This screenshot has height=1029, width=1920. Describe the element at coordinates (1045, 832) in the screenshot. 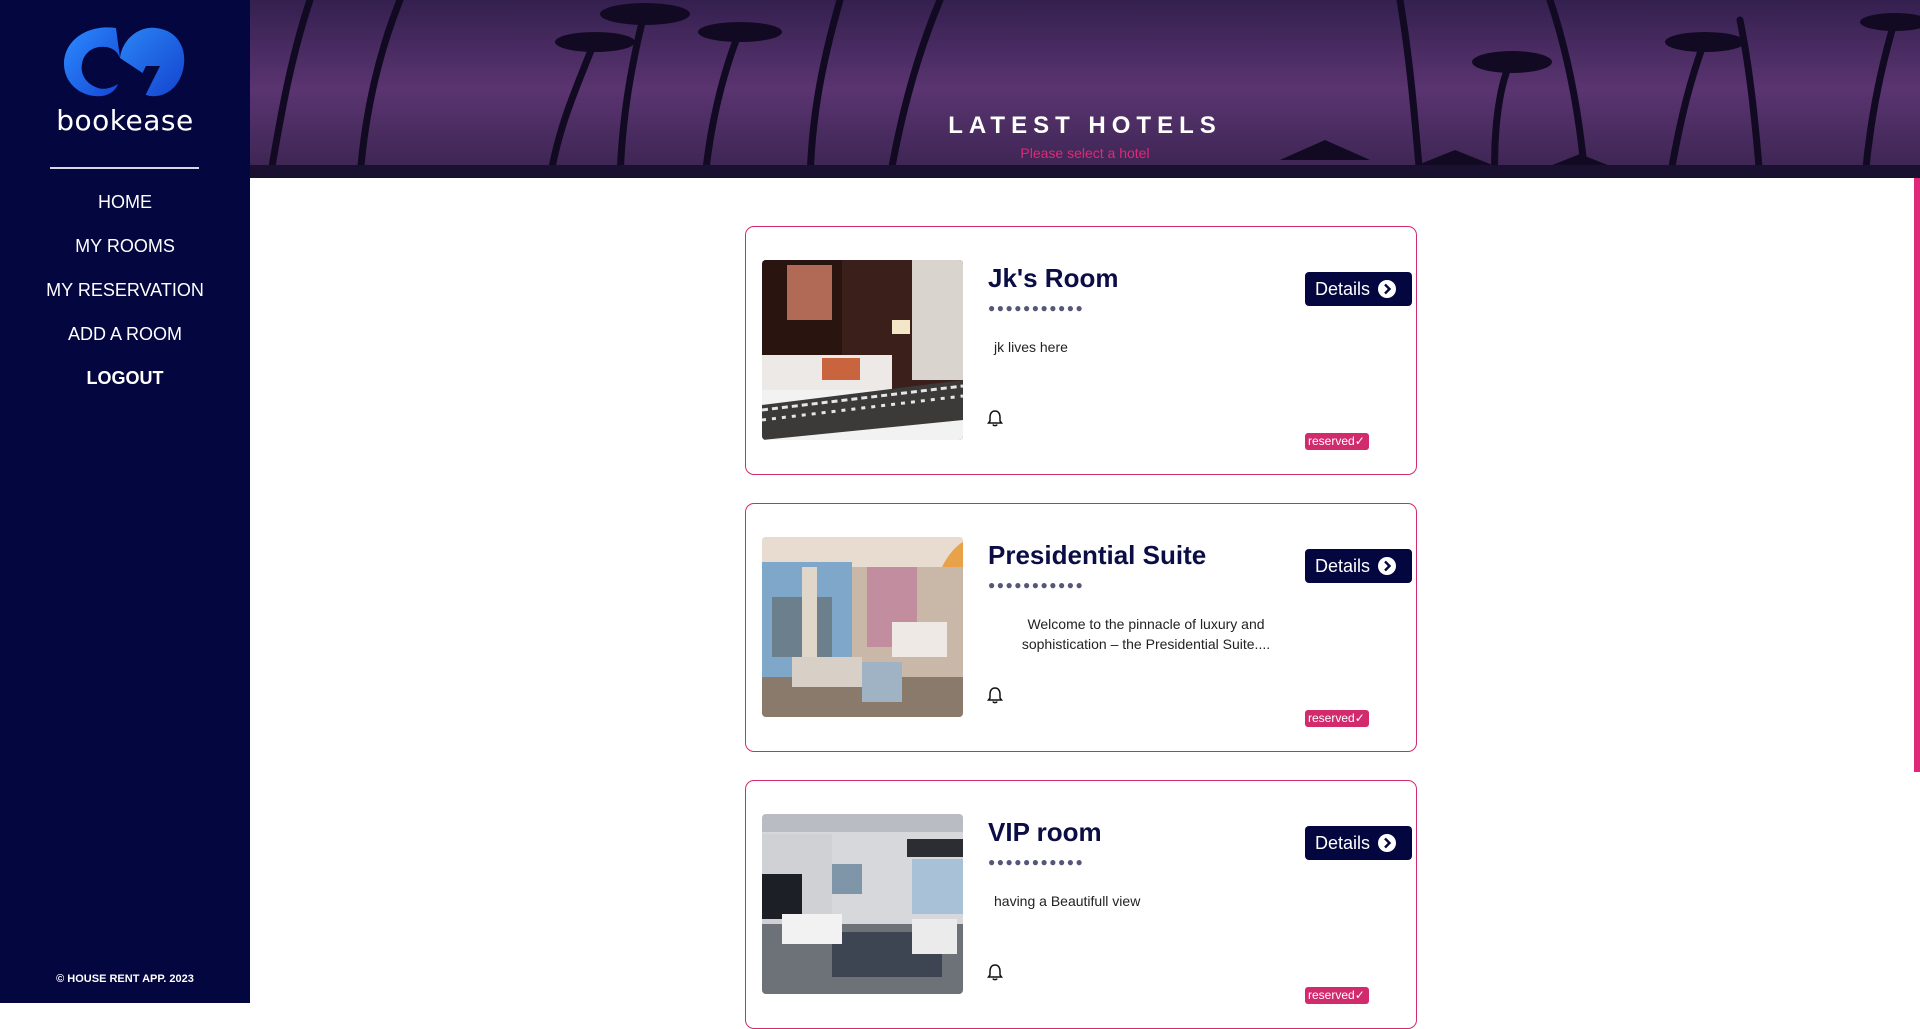

I see `room-title: VIP room` at that location.